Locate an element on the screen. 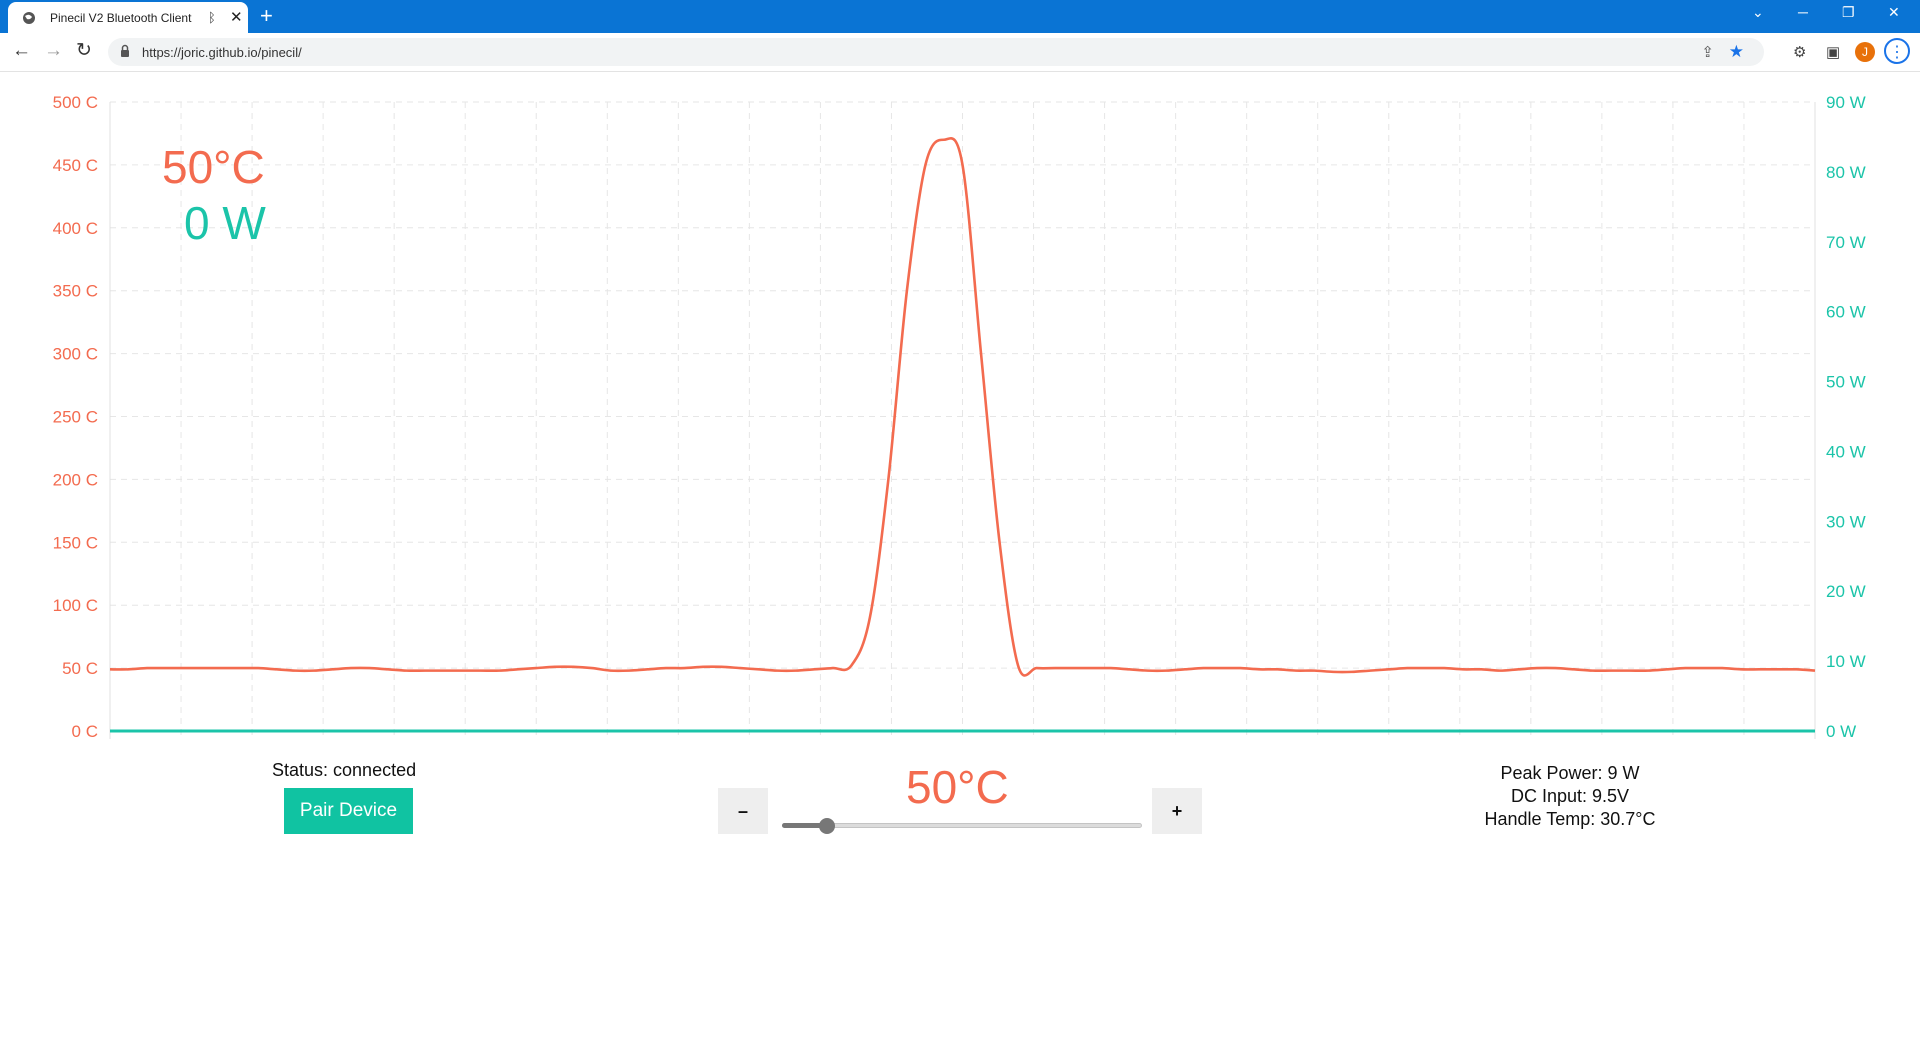 The image size is (1920, 1040). url-text: https://joric.github.io/pinecil/ is located at coordinates (222, 52).